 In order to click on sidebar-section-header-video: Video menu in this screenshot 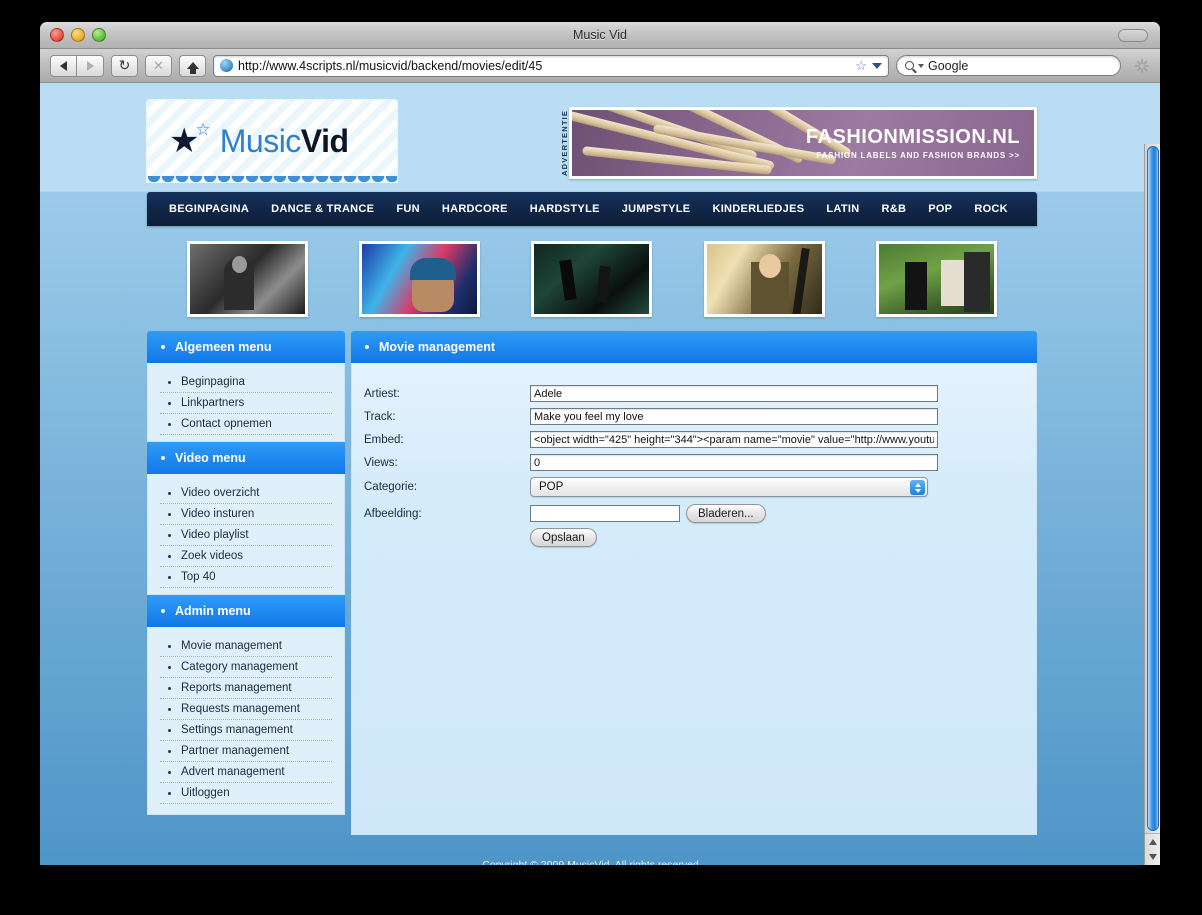, I will do `click(246, 458)`.